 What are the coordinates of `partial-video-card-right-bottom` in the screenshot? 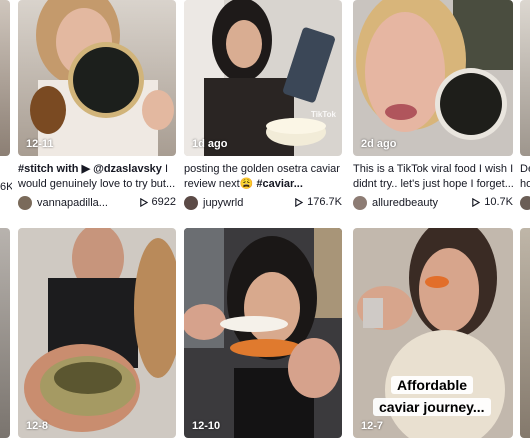 It's located at (525, 333).